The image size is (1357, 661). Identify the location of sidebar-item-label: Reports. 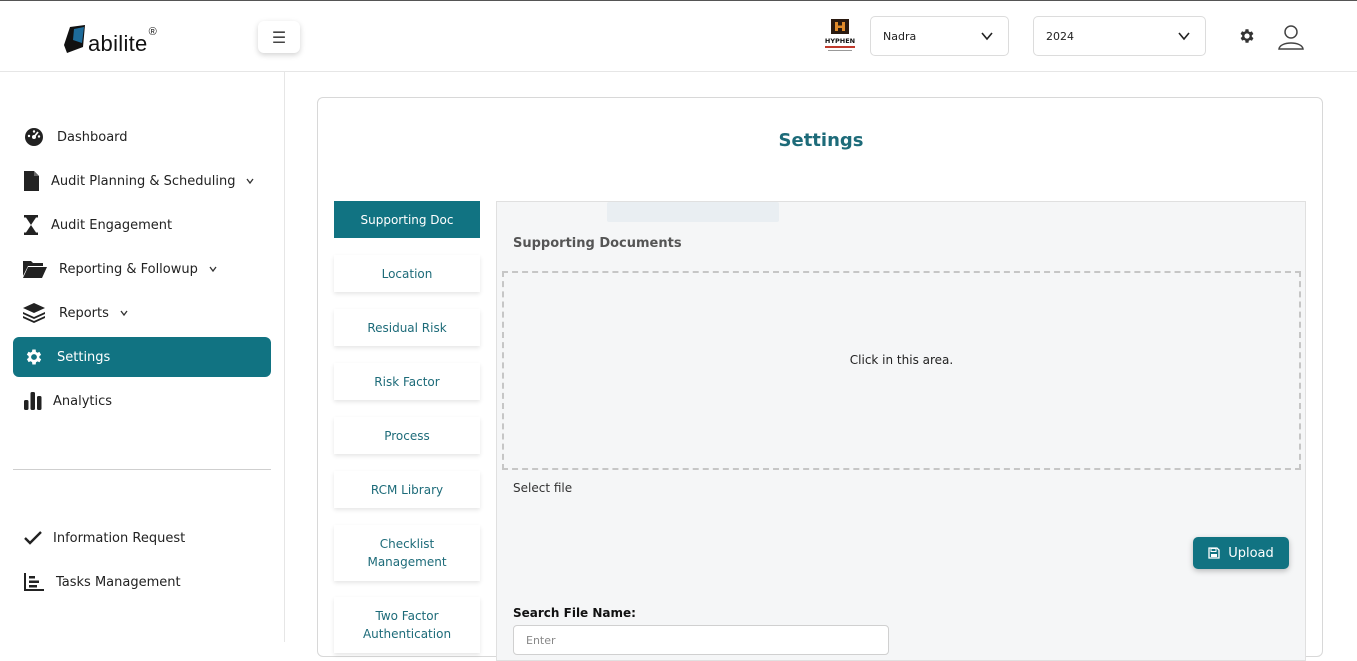
(84, 313).